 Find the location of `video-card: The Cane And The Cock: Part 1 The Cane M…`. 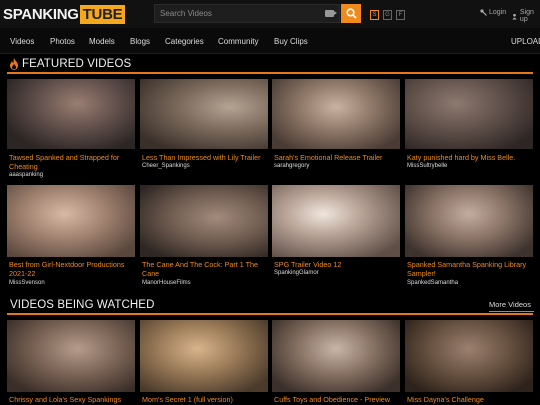

video-card: The Cane And The Cock: Part 1 The Cane M… is located at coordinates (204, 237).